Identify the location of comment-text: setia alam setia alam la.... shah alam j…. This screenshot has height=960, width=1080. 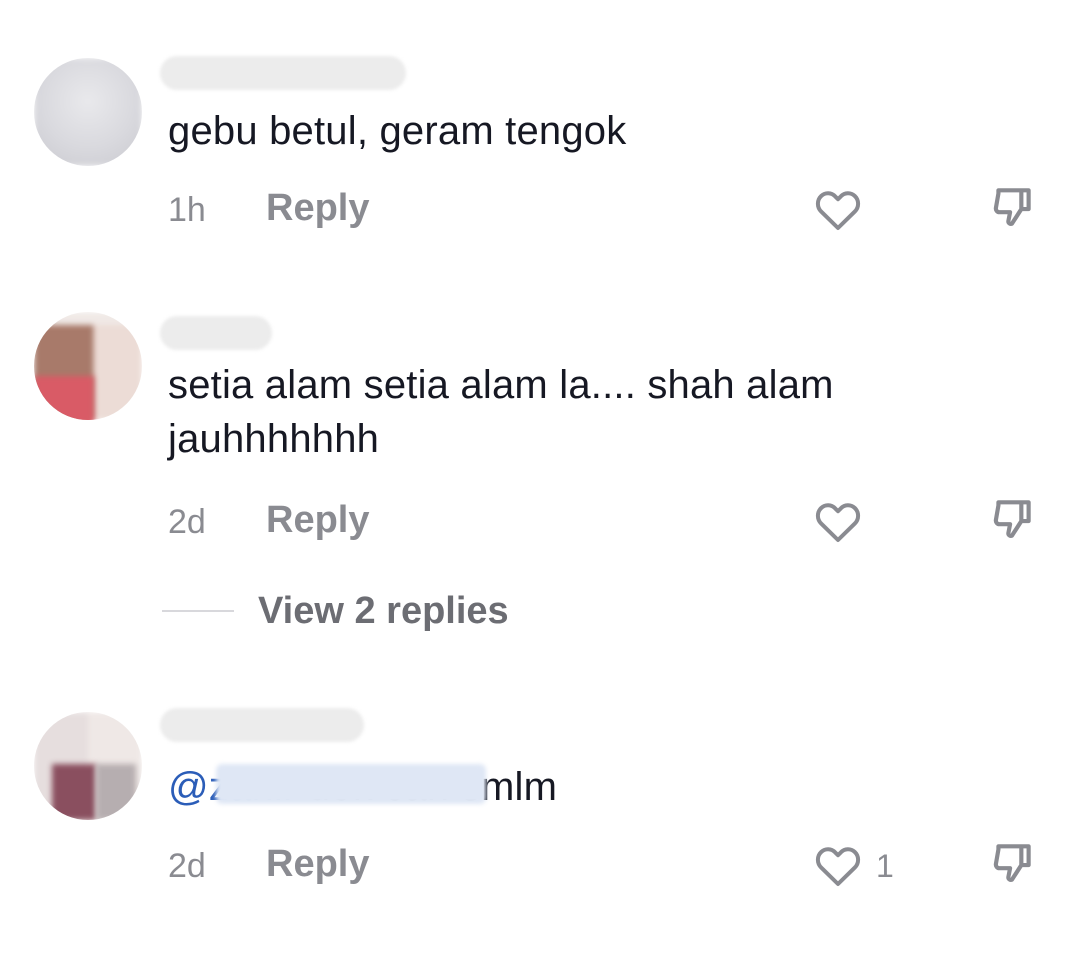
(501, 412).